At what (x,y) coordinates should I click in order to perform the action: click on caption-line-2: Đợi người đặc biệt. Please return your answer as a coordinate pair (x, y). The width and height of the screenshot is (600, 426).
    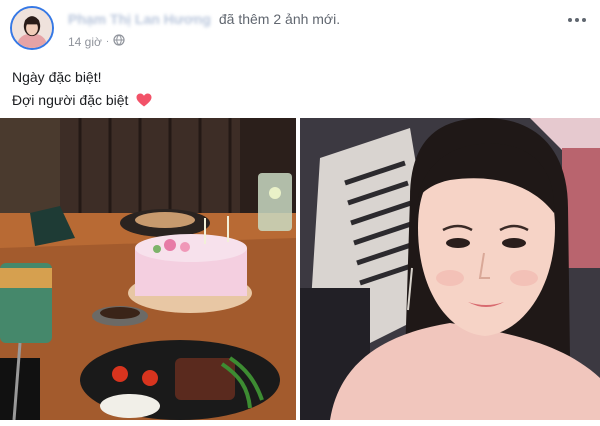
    Looking at the image, I should click on (82, 100).